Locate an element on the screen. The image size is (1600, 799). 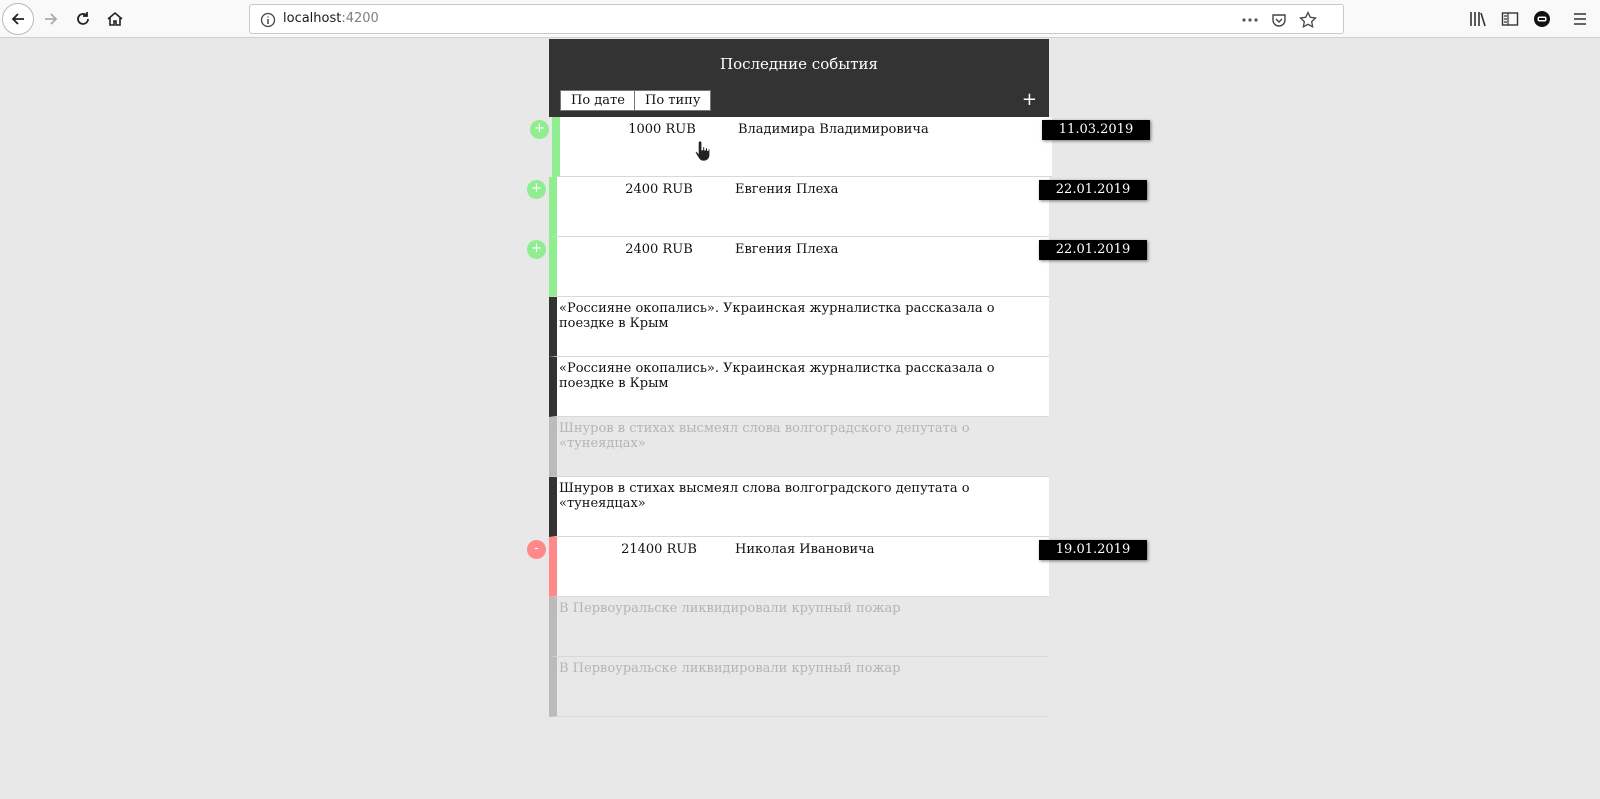
more-dots-icon is located at coordinates (1250, 20).